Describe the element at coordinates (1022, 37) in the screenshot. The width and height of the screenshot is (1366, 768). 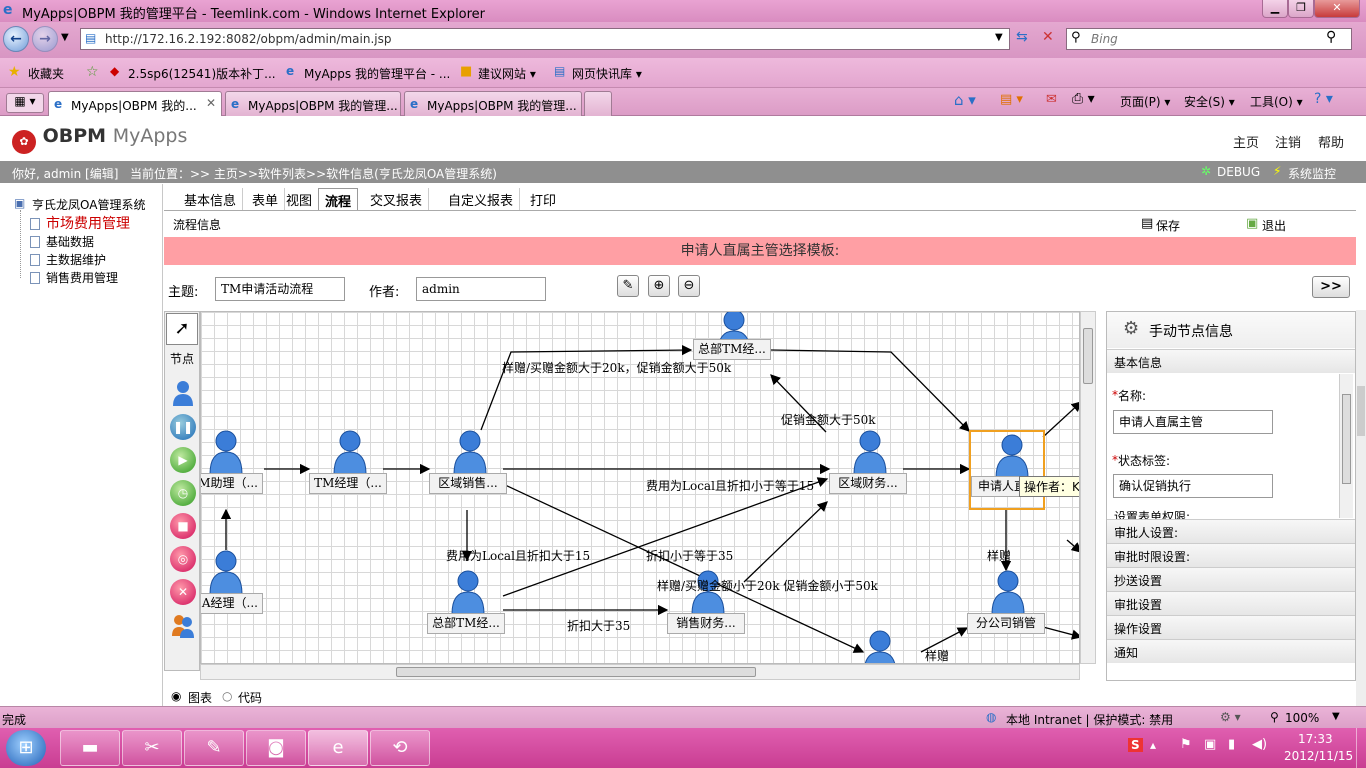
I see `refresh-icon: ⇆` at that location.